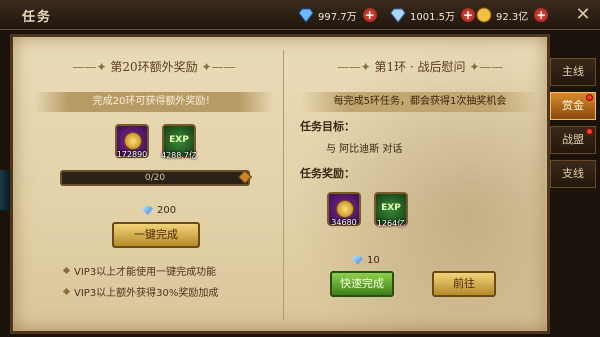  Describe the element at coordinates (145, 272) in the screenshot. I see `note-vip-requirement: VIP3以上才能使用一键完成功能` at that location.